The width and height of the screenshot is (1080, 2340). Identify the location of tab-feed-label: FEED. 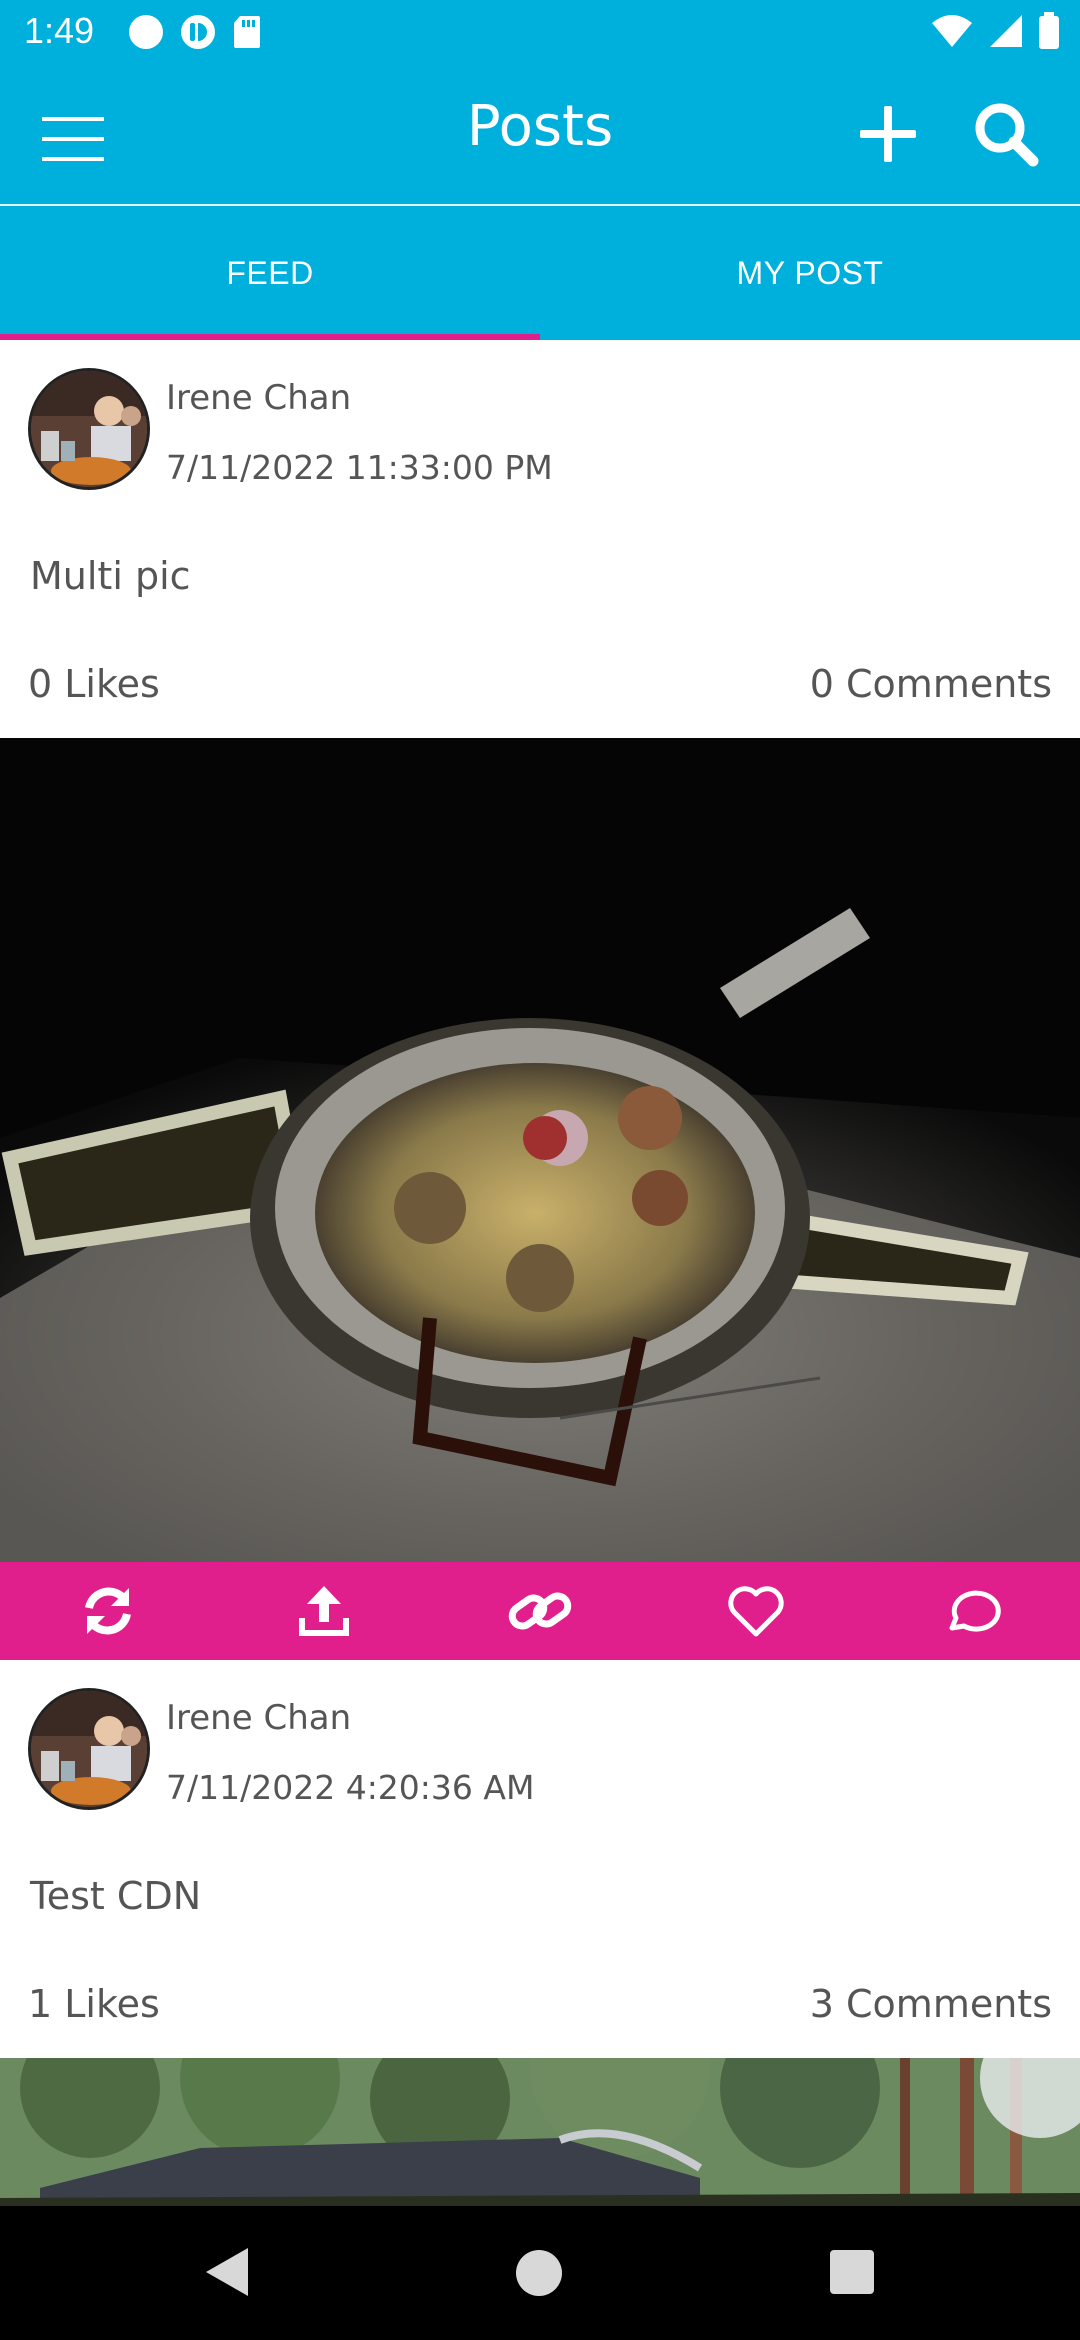
(270, 272).